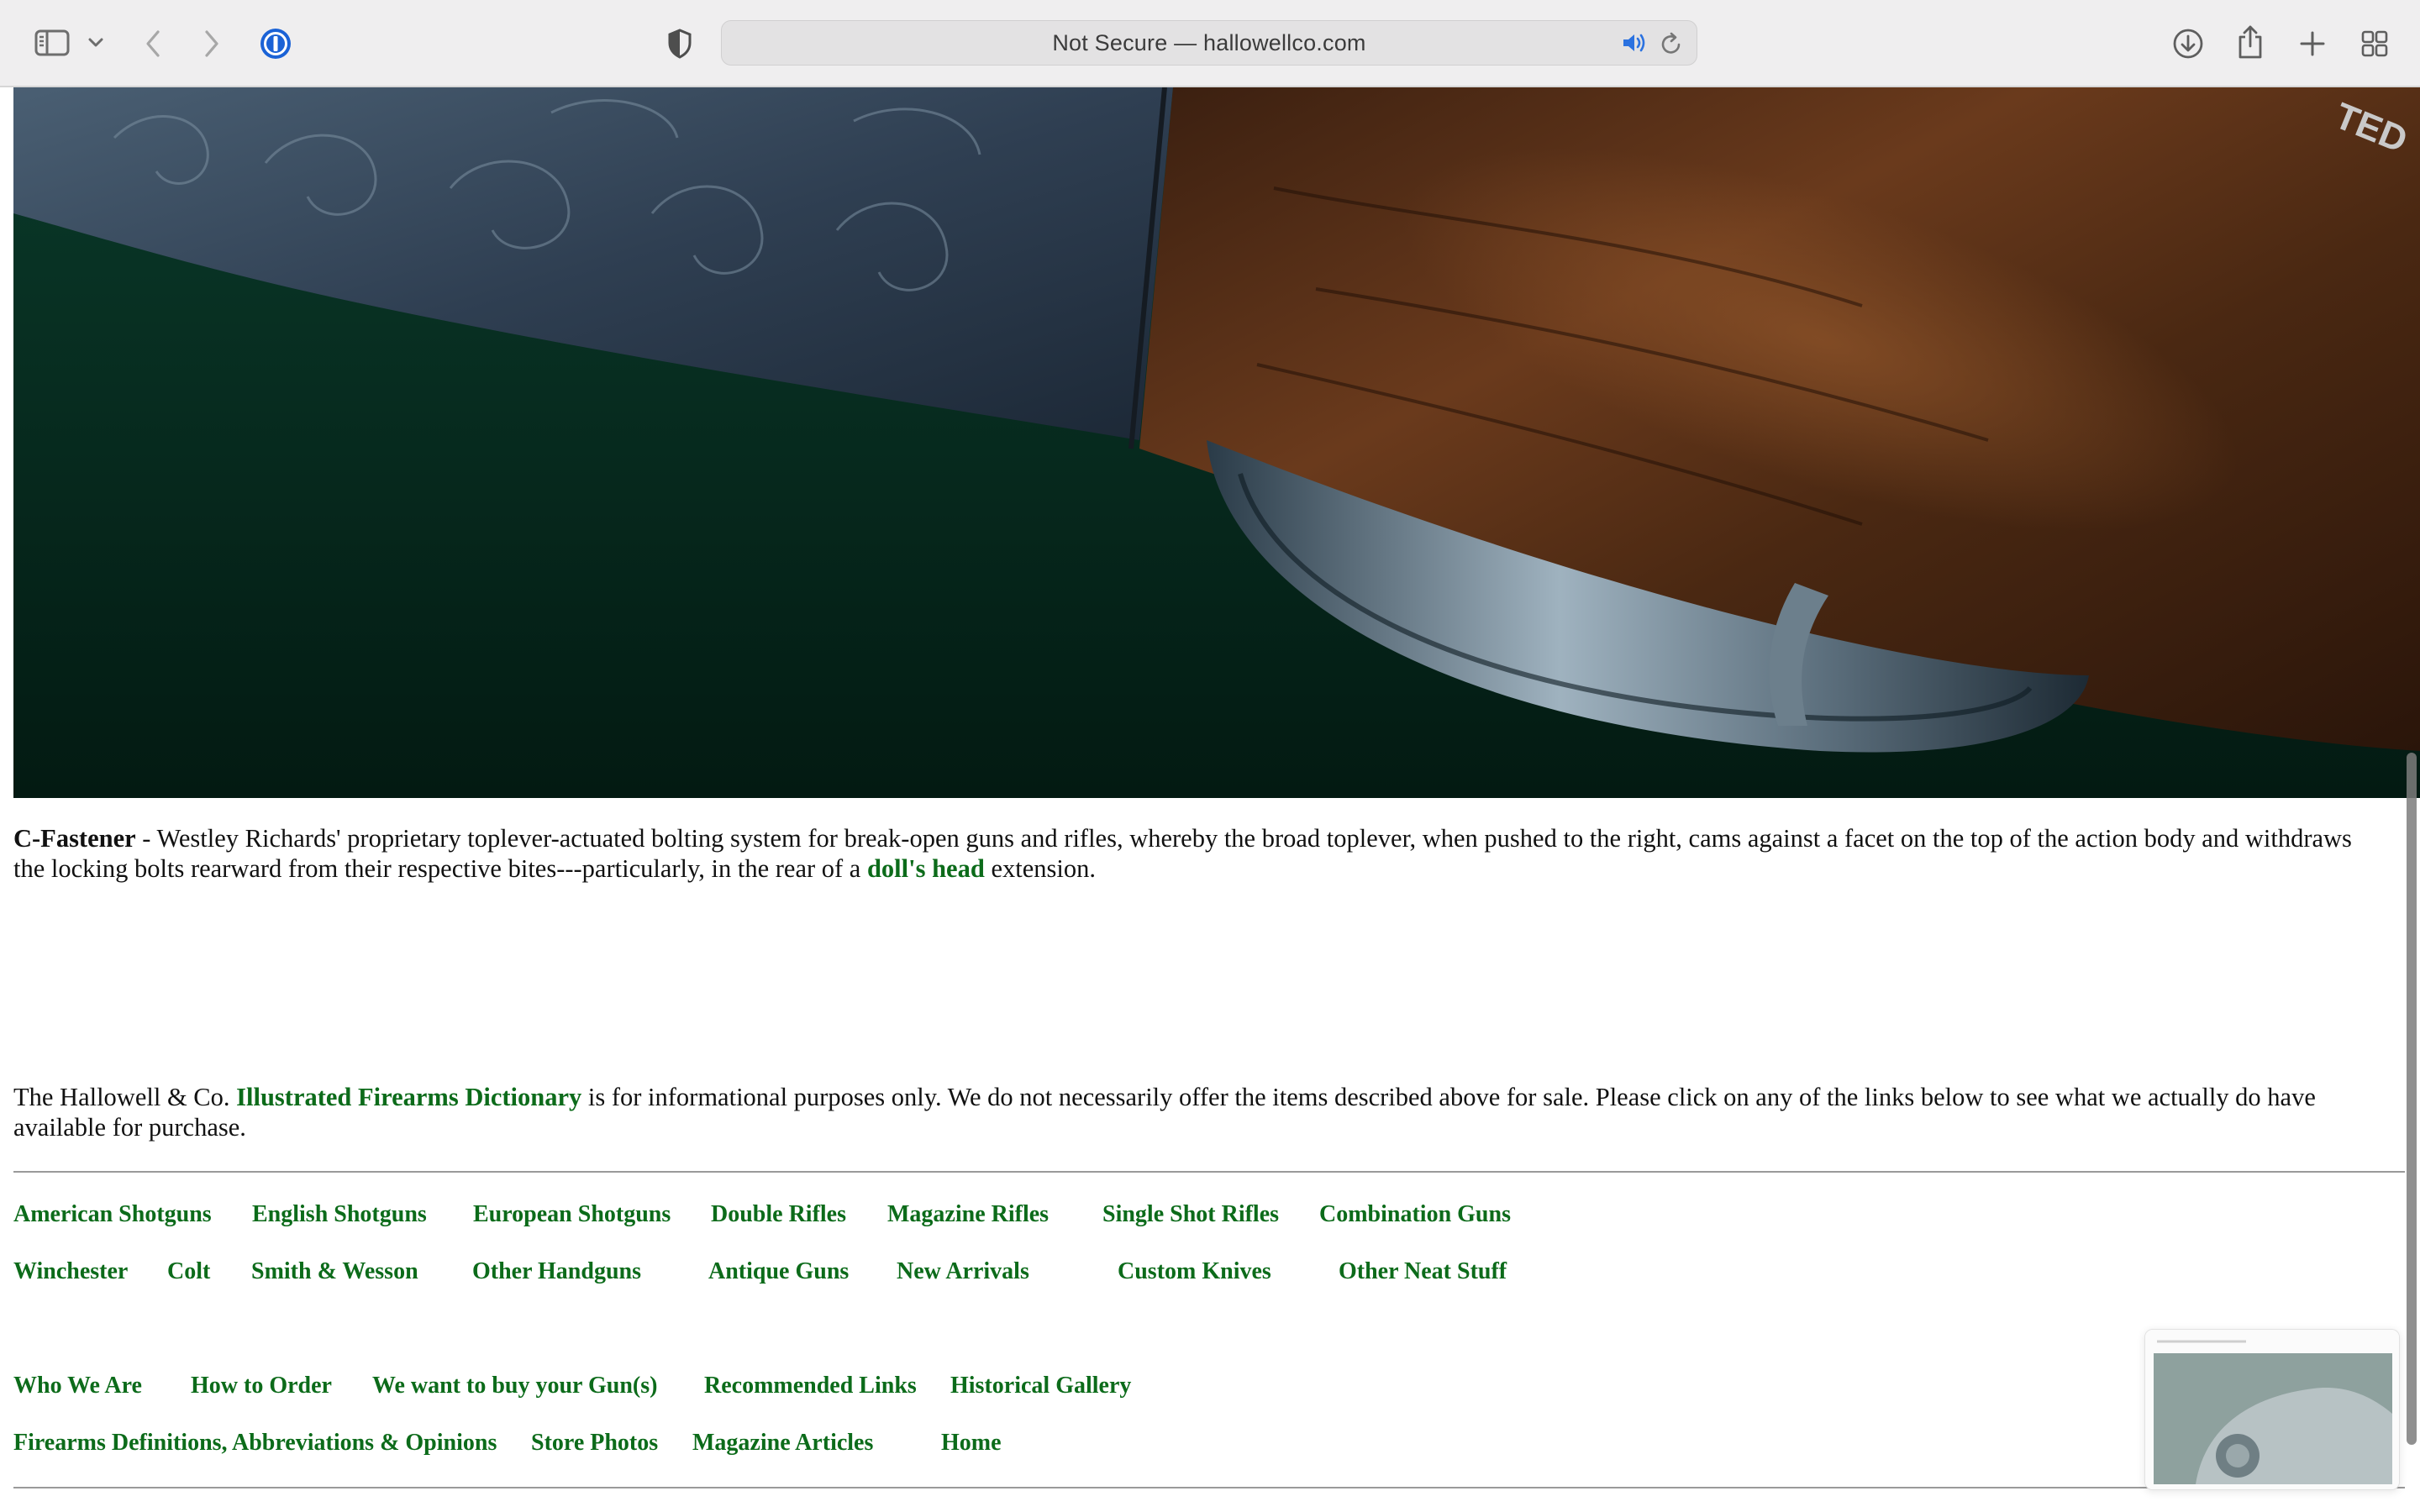 This screenshot has width=2420, height=1512. I want to click on nav-link-smith-wesson: Smith & Wesson, so click(334, 1271).